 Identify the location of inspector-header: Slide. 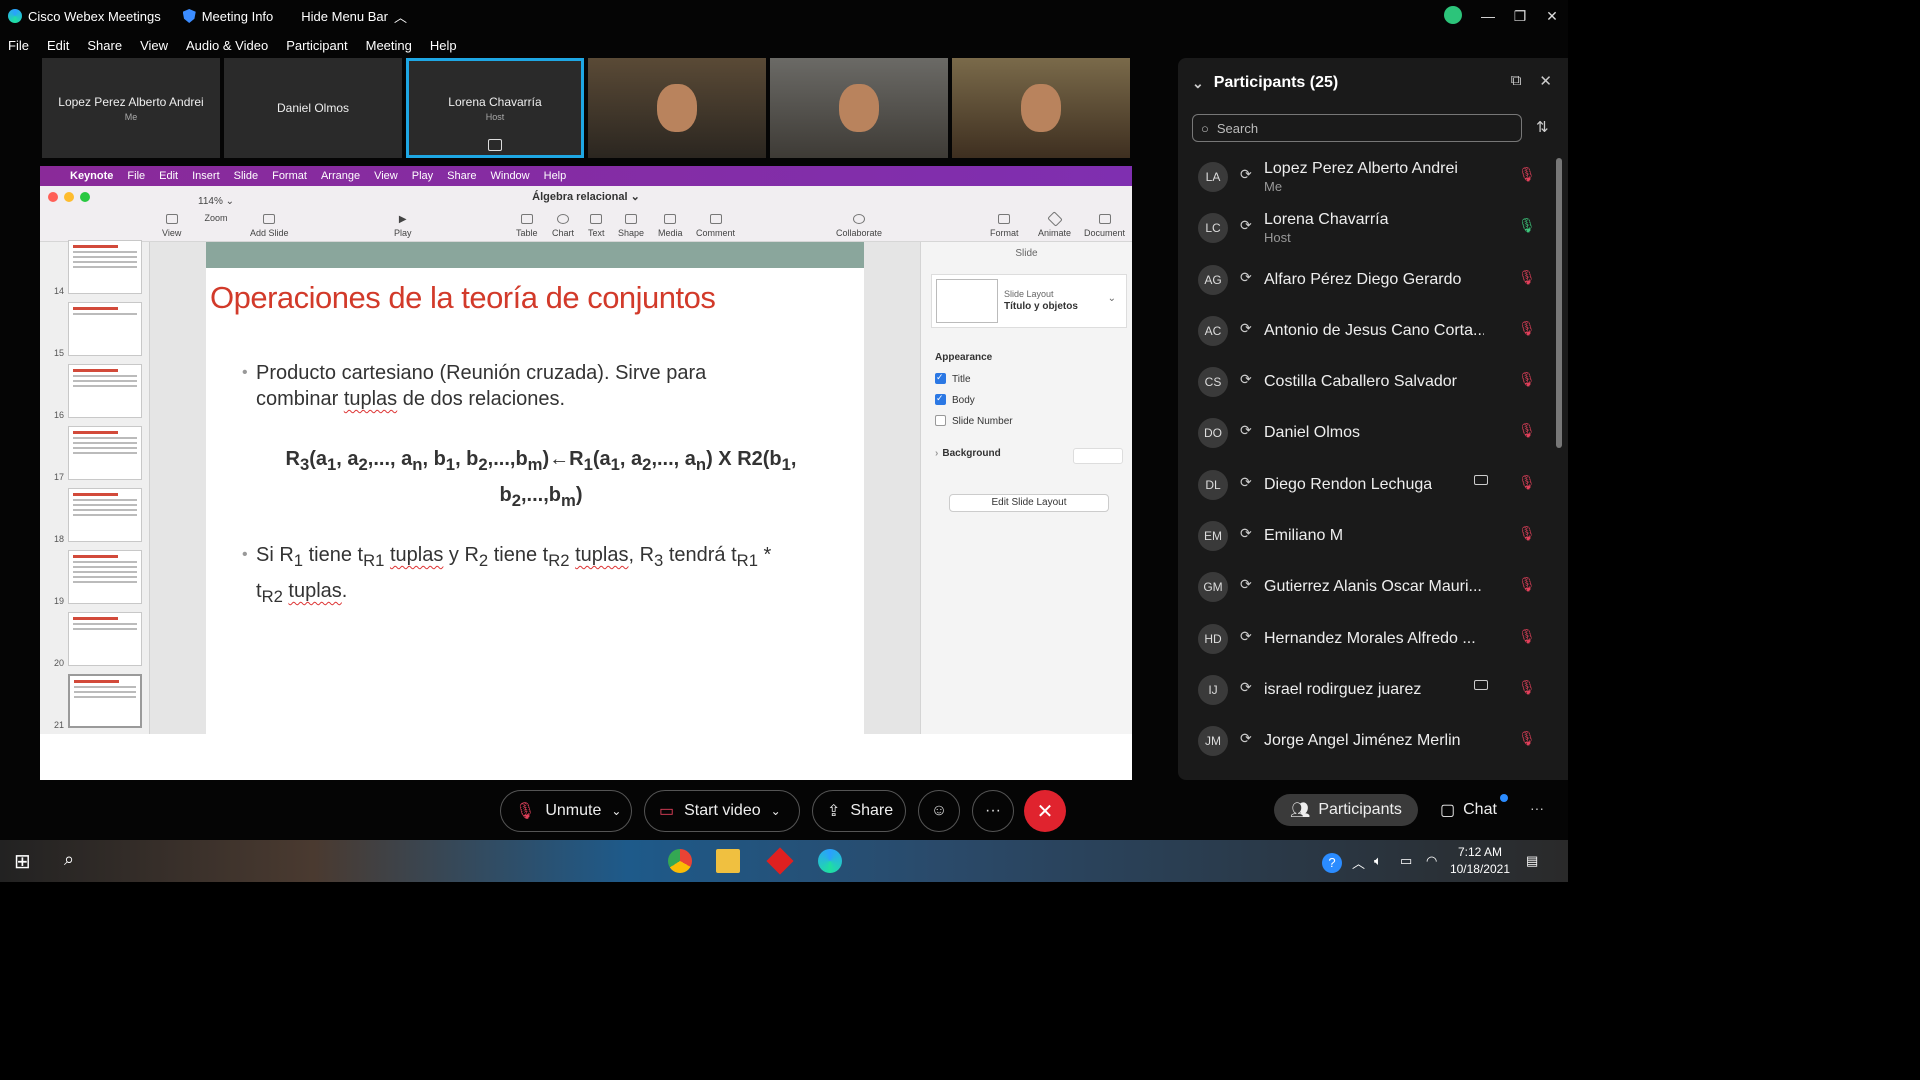
(1026, 253).